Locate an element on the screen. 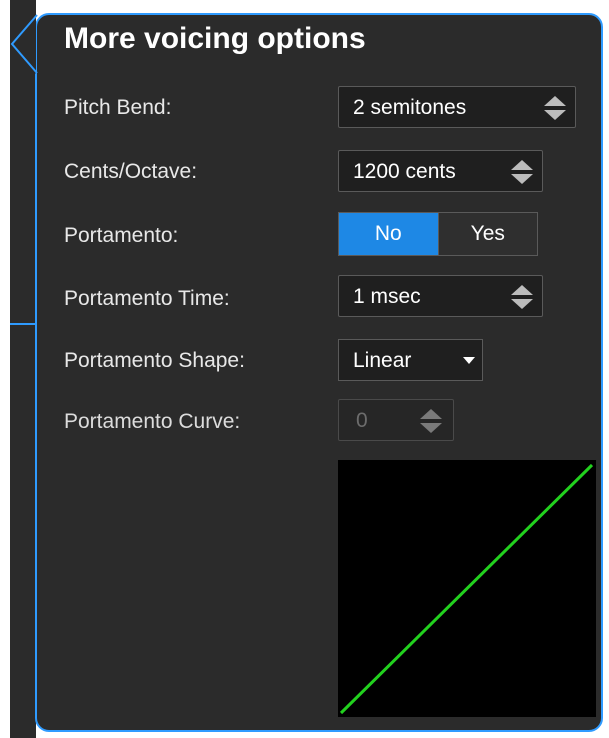 This screenshot has height=738, width=609. pitch-bend-value: 2 semitones is located at coordinates (410, 107).